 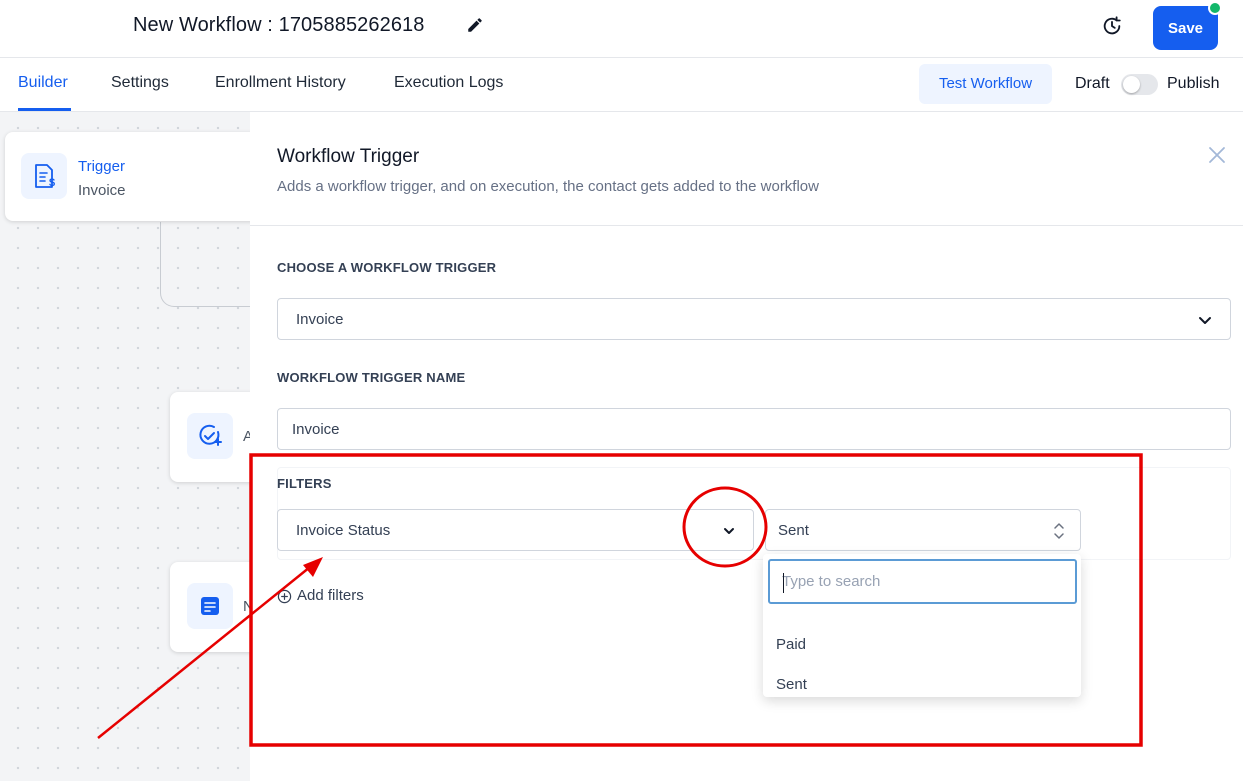 I want to click on dropdown-search-input, so click(x=922, y=581).